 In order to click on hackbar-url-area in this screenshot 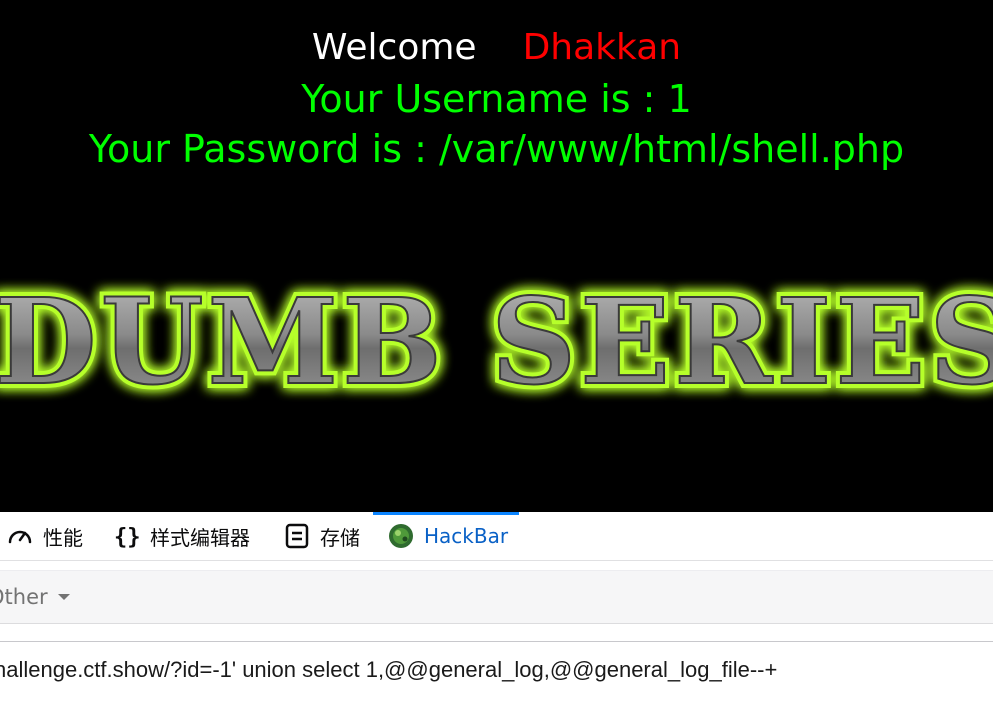, I will do `click(496, 672)`.